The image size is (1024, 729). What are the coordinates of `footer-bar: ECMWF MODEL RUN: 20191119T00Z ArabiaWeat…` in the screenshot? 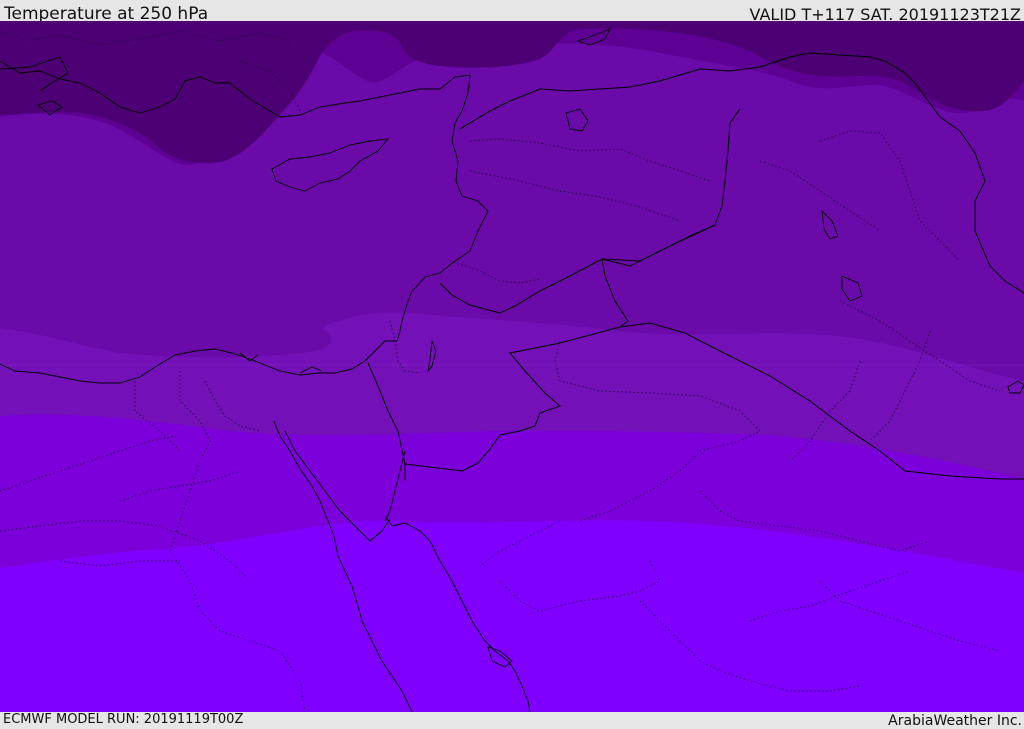 It's located at (512, 720).